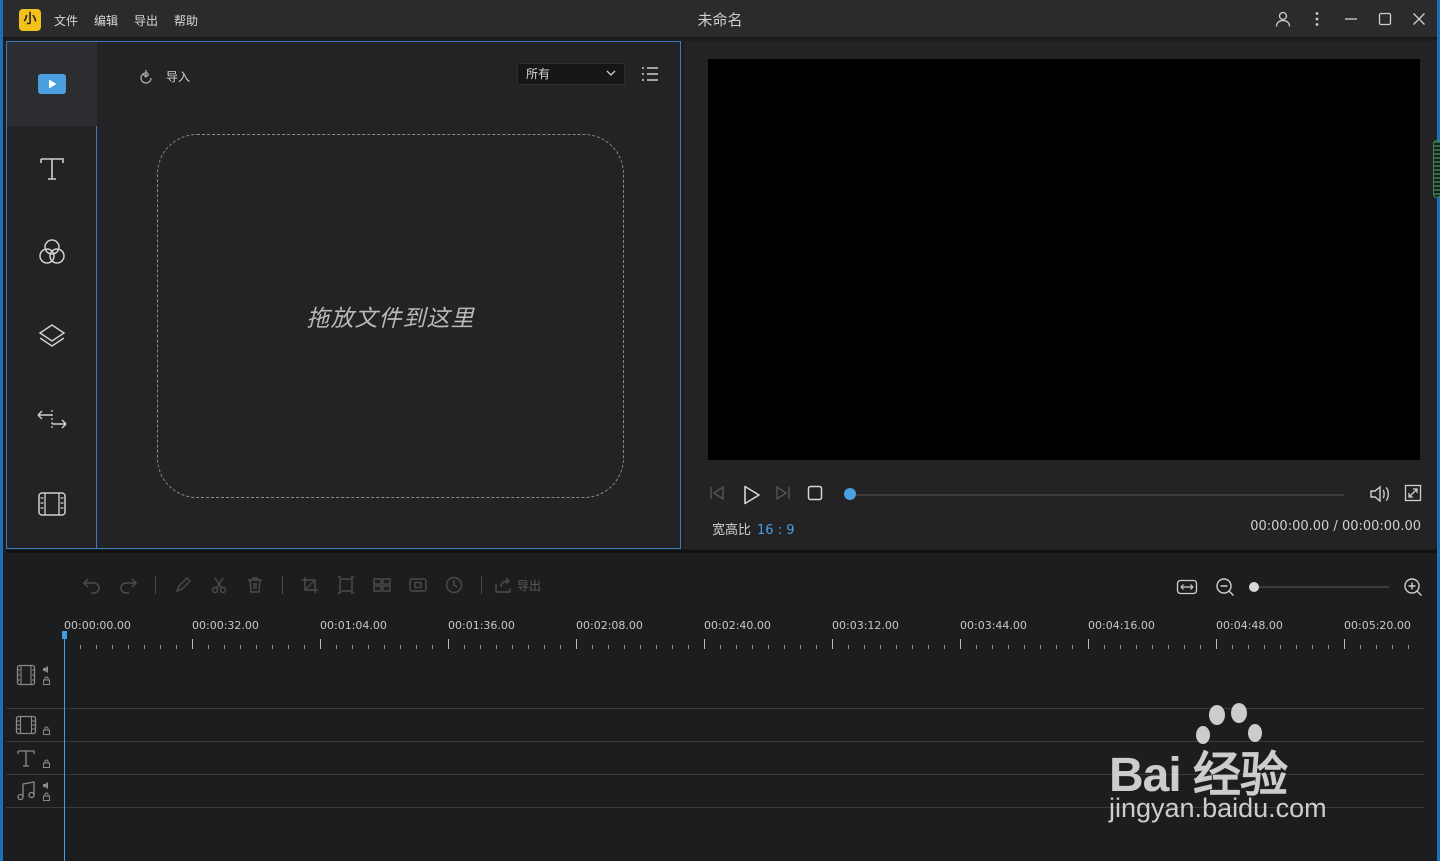 This screenshot has height=861, width=1440. Describe the element at coordinates (1413, 587) in the screenshot. I see `zoom-in-icon` at that location.